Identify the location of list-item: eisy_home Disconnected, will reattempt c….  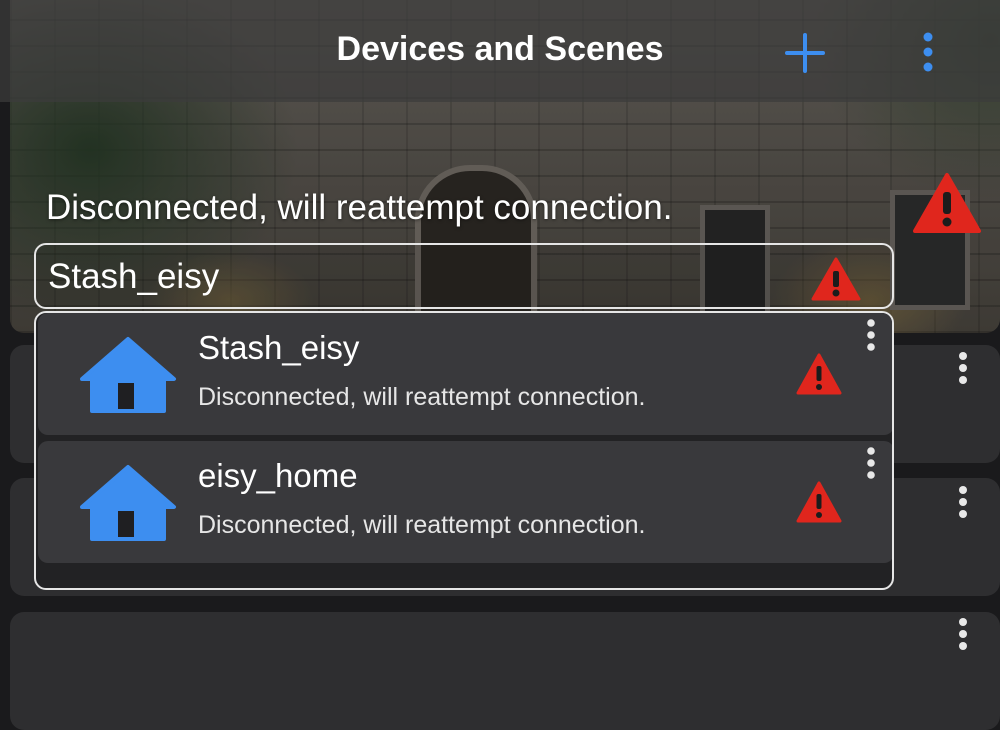
(465, 502).